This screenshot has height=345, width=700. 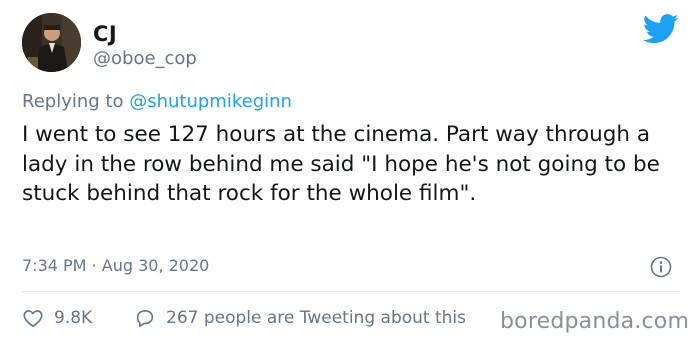 I want to click on avatar, so click(x=51, y=42).